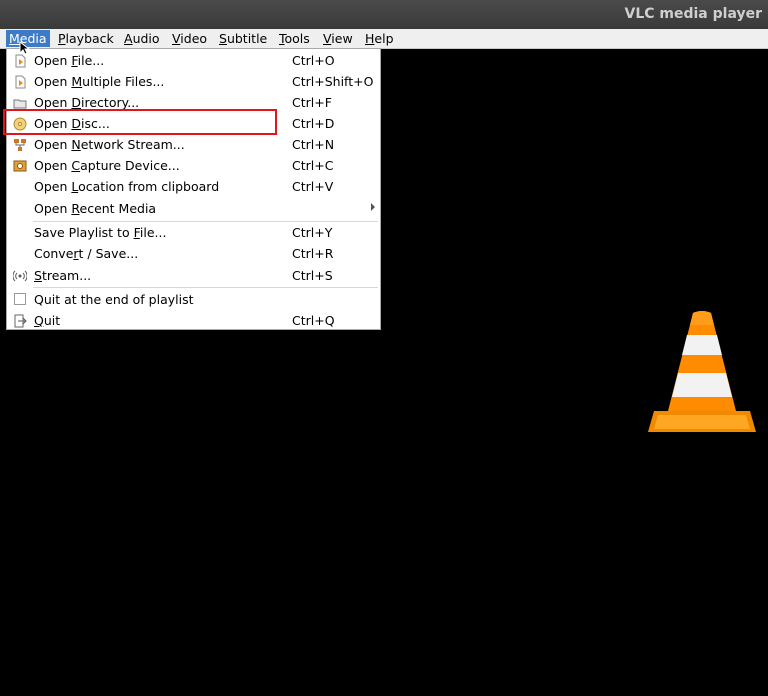  Describe the element at coordinates (146, 38) in the screenshot. I see `menu-label: udio` at that location.